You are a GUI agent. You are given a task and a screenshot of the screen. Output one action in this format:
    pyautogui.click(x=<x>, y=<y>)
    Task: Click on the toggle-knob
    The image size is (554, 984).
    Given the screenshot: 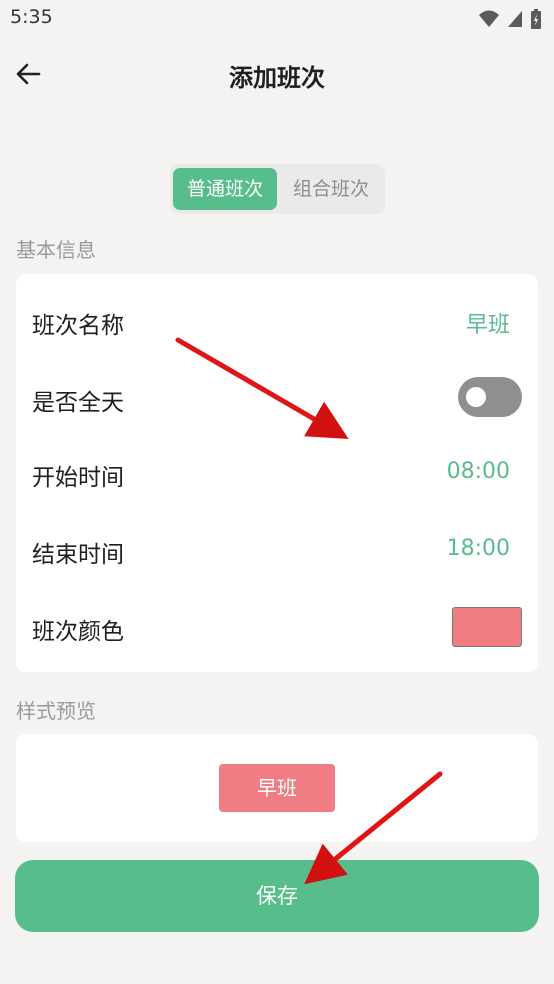 What is the action you would take?
    pyautogui.click(x=476, y=397)
    